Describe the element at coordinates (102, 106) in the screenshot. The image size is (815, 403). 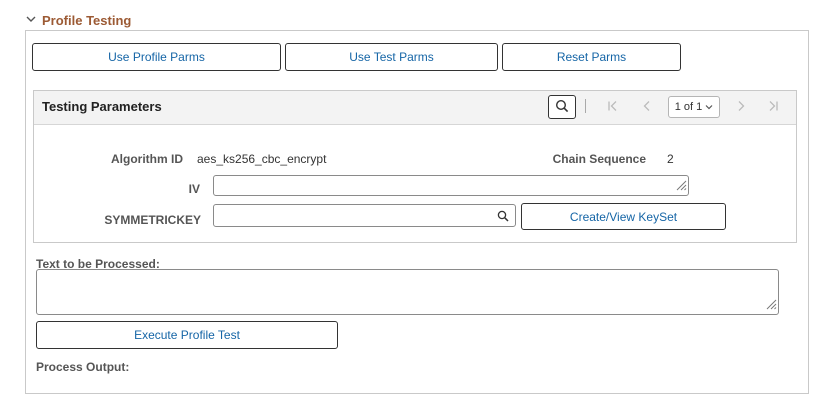
I see `grid-title: Testing Parameters` at that location.